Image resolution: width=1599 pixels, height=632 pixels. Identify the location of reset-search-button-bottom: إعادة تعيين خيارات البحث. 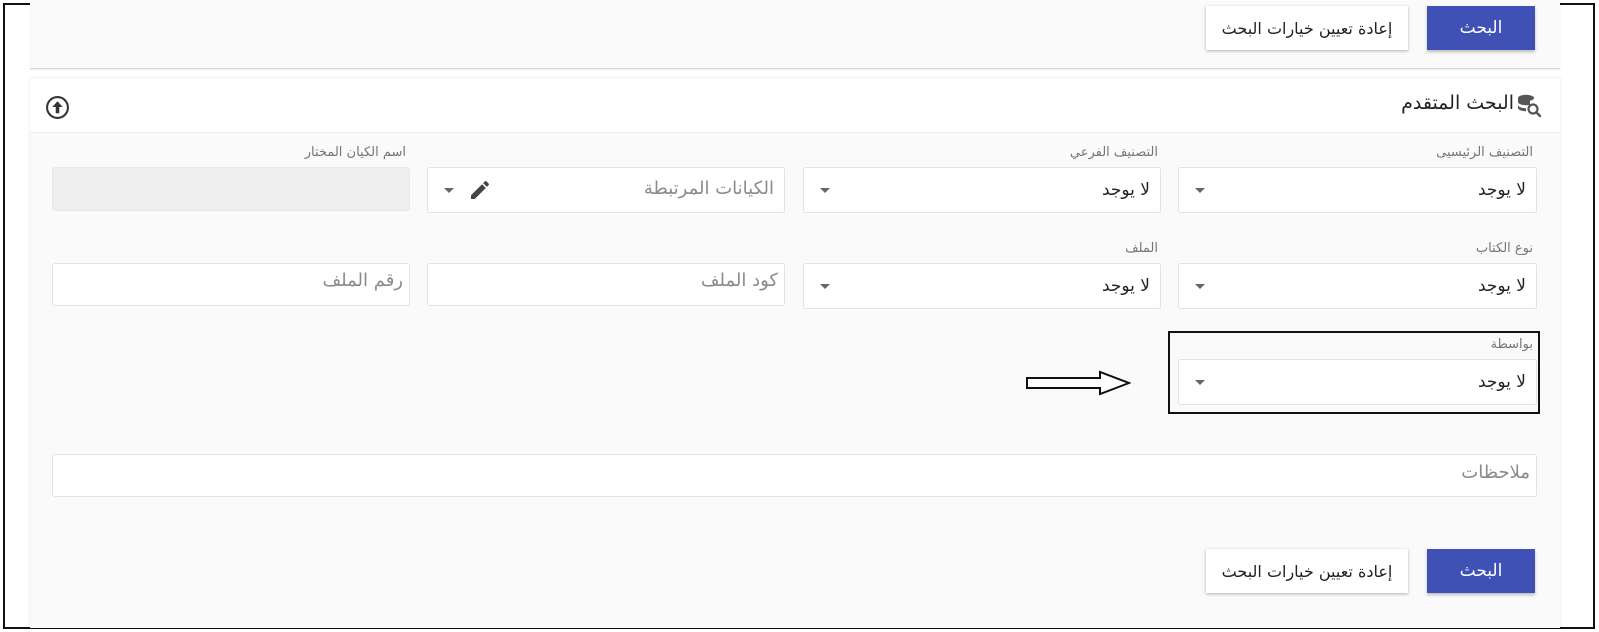
(1307, 571).